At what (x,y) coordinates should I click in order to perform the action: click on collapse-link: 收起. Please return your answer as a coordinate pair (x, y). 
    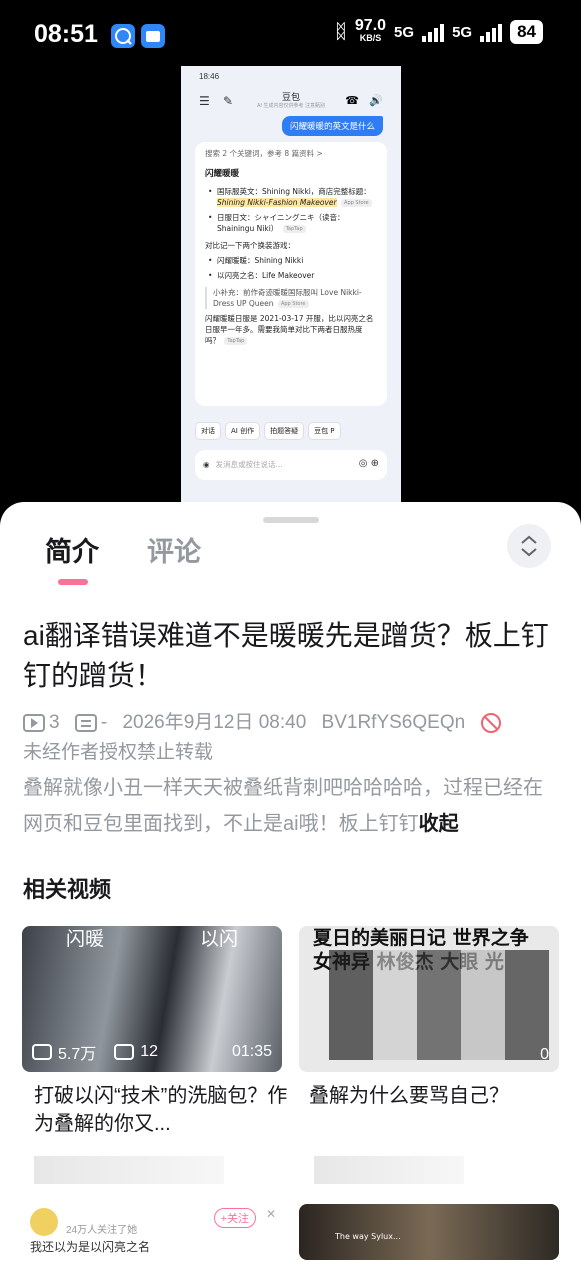
    Looking at the image, I should click on (439, 824).